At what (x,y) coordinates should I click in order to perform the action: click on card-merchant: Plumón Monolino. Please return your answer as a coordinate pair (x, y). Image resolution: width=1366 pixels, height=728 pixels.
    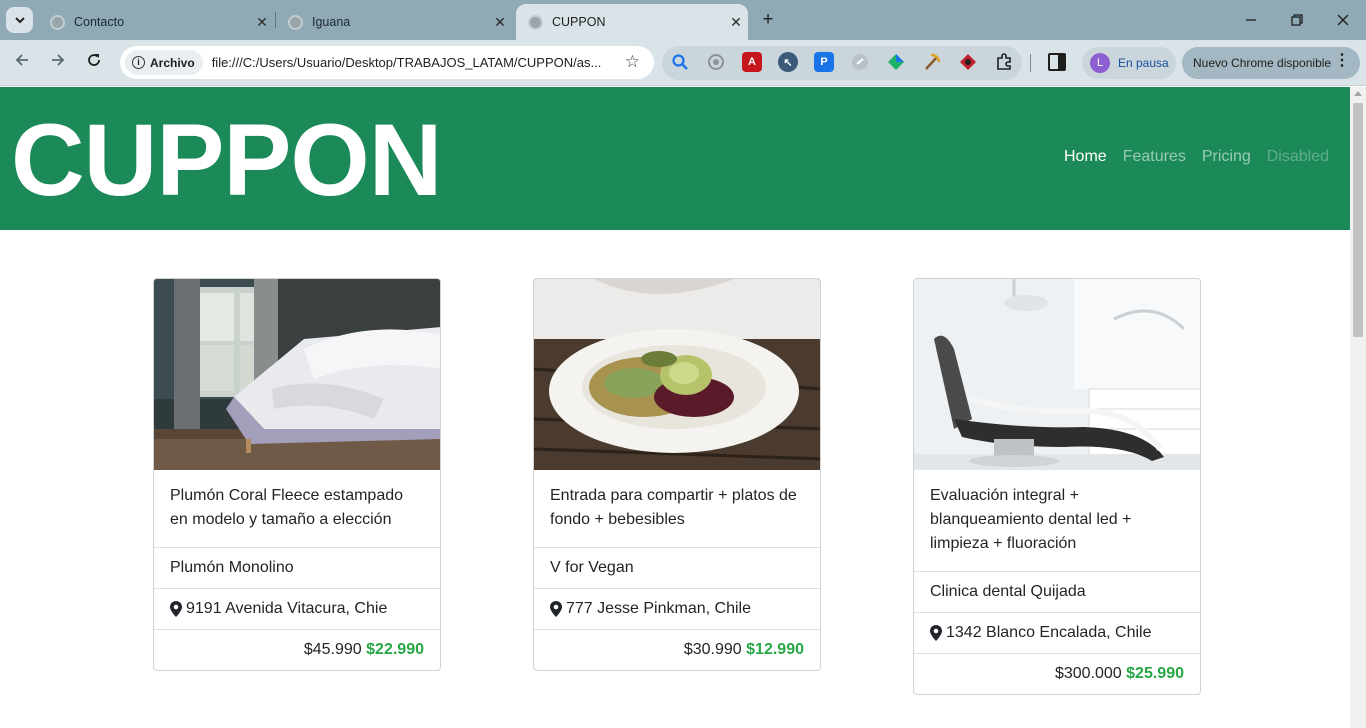
    Looking at the image, I should click on (297, 568).